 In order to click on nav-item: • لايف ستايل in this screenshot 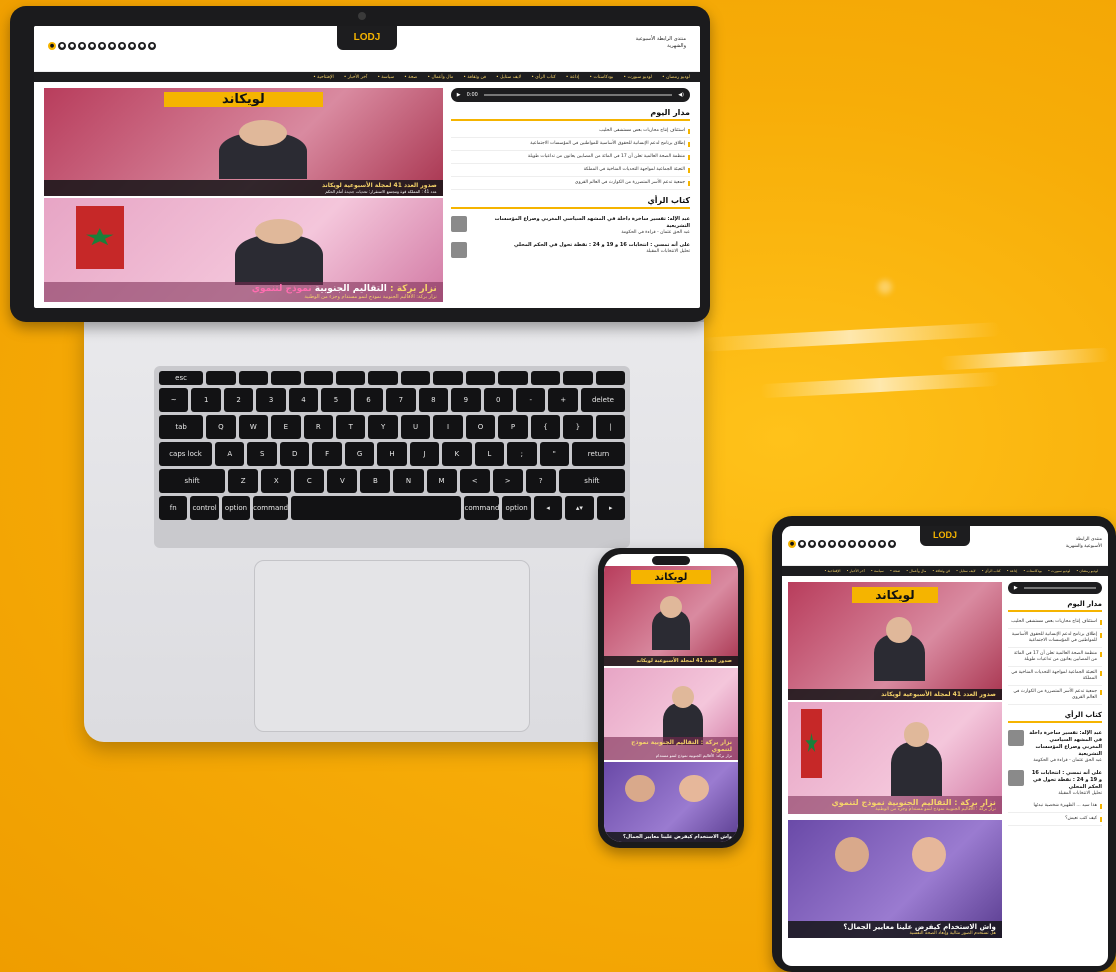, I will do `click(508, 77)`.